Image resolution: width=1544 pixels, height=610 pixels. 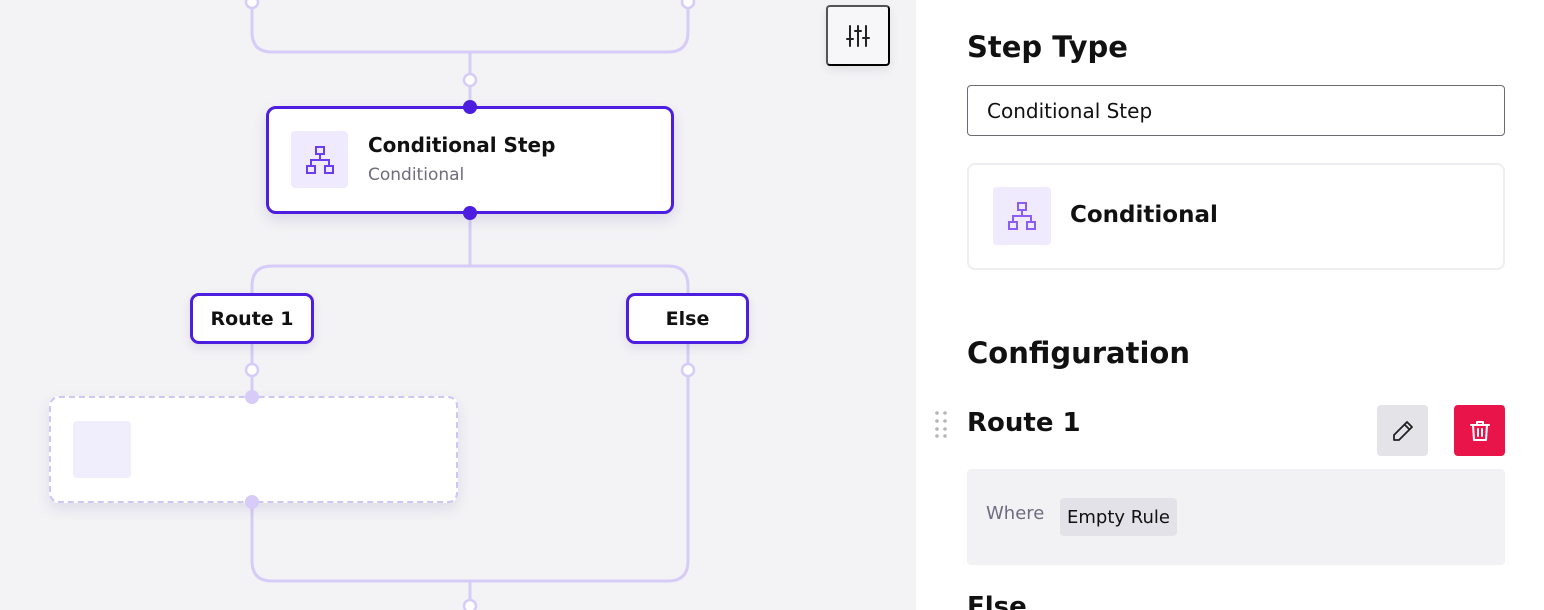 What do you see at coordinates (1236, 110) in the screenshot?
I see `step-type-input` at bounding box center [1236, 110].